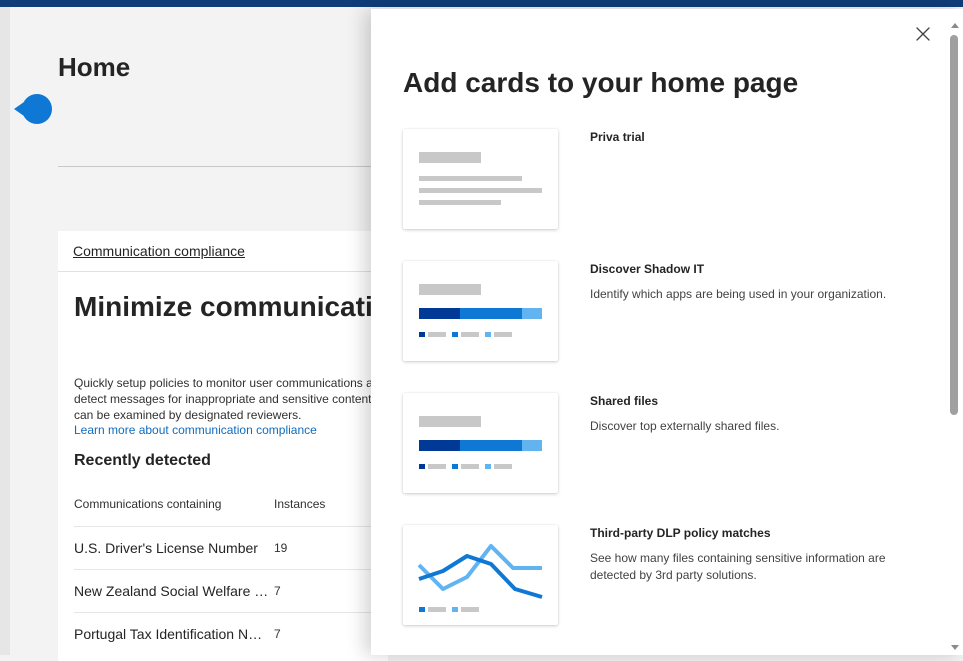 This screenshot has height=661, width=963. I want to click on table-row: Portugal Tax Identification Number 7, so click(231, 633).